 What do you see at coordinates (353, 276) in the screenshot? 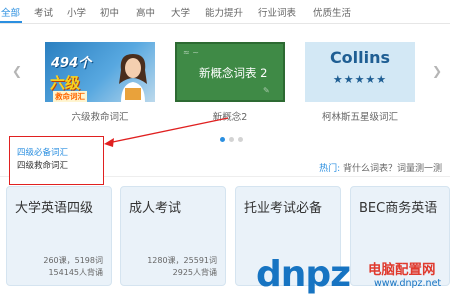
I see `site-watermark-logo: dnpz 电脑配置网 www.dnpz.net` at bounding box center [353, 276].